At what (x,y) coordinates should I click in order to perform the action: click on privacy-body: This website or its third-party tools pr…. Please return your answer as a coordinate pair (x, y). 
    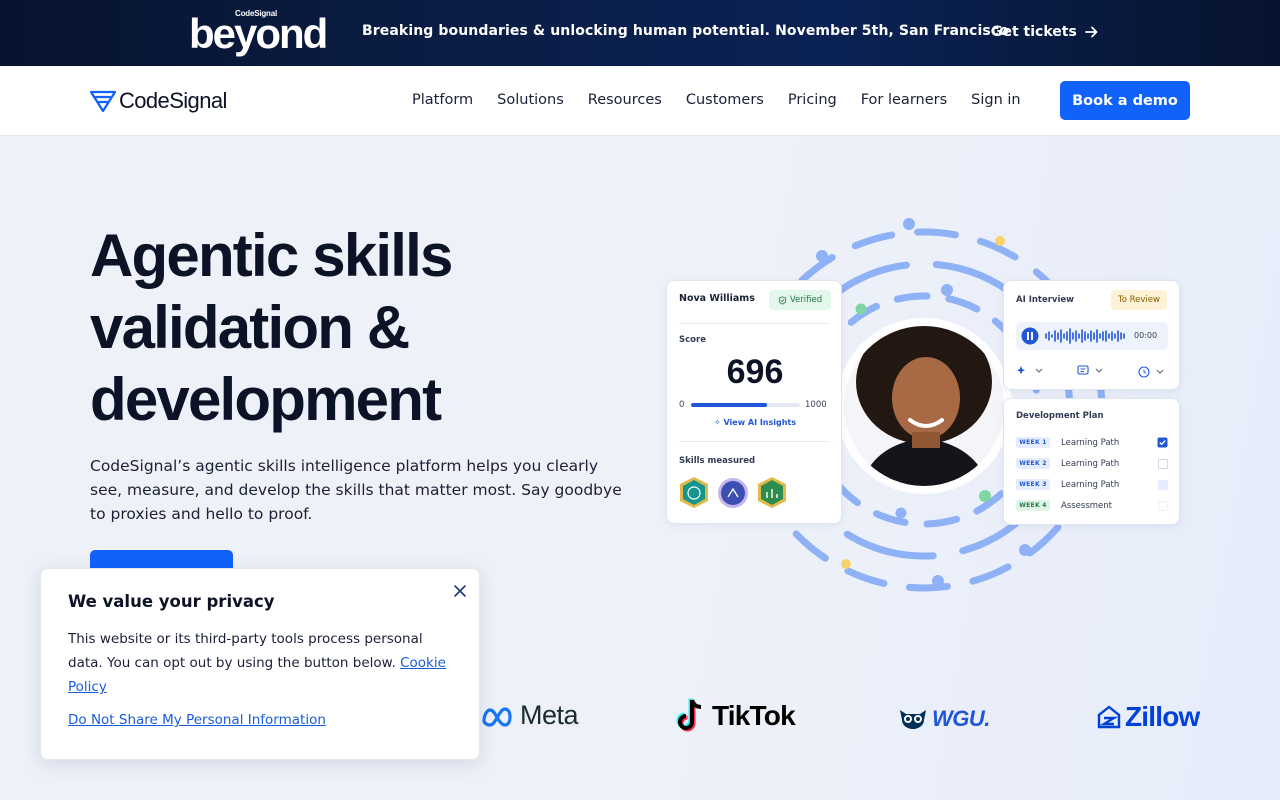
    Looking at the image, I should click on (263, 663).